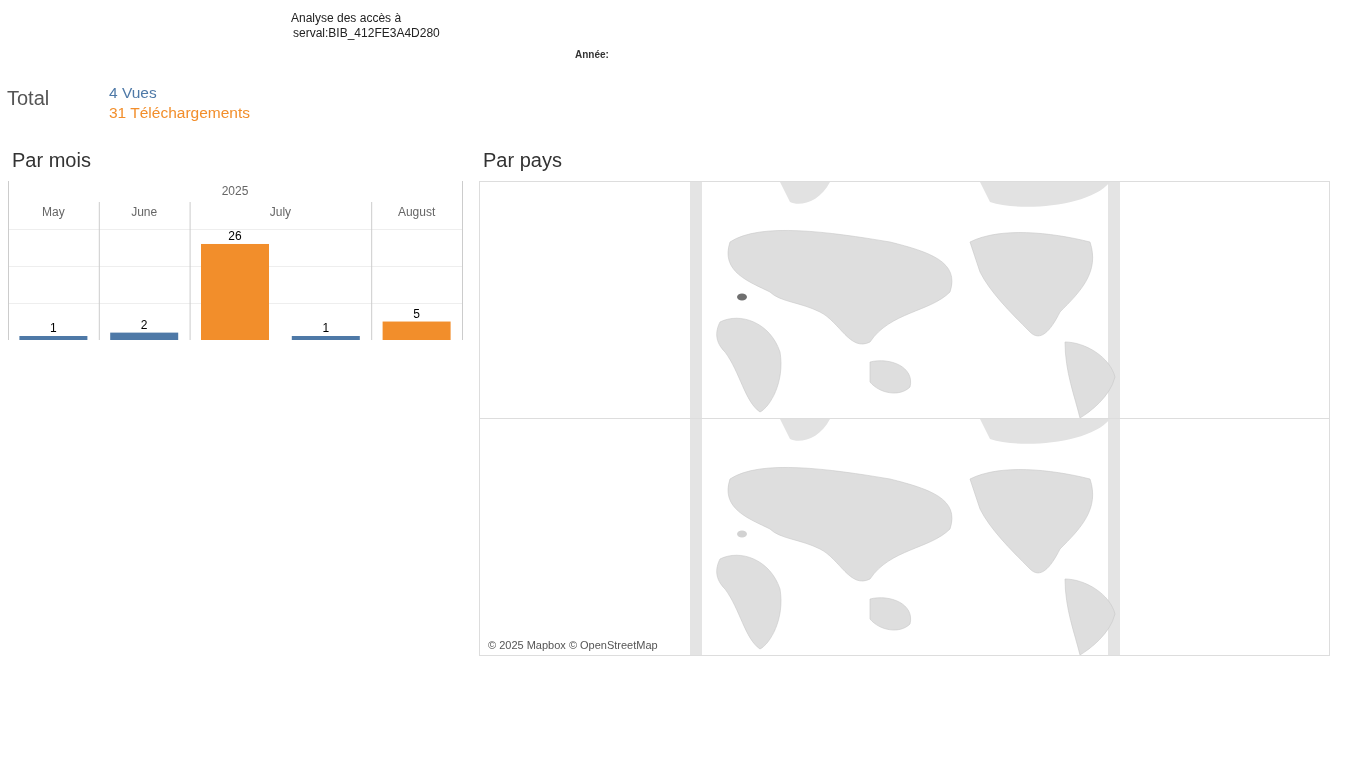  I want to click on map-attribution: © 2025 Mapbox © OpenStreetMap, so click(573, 645).